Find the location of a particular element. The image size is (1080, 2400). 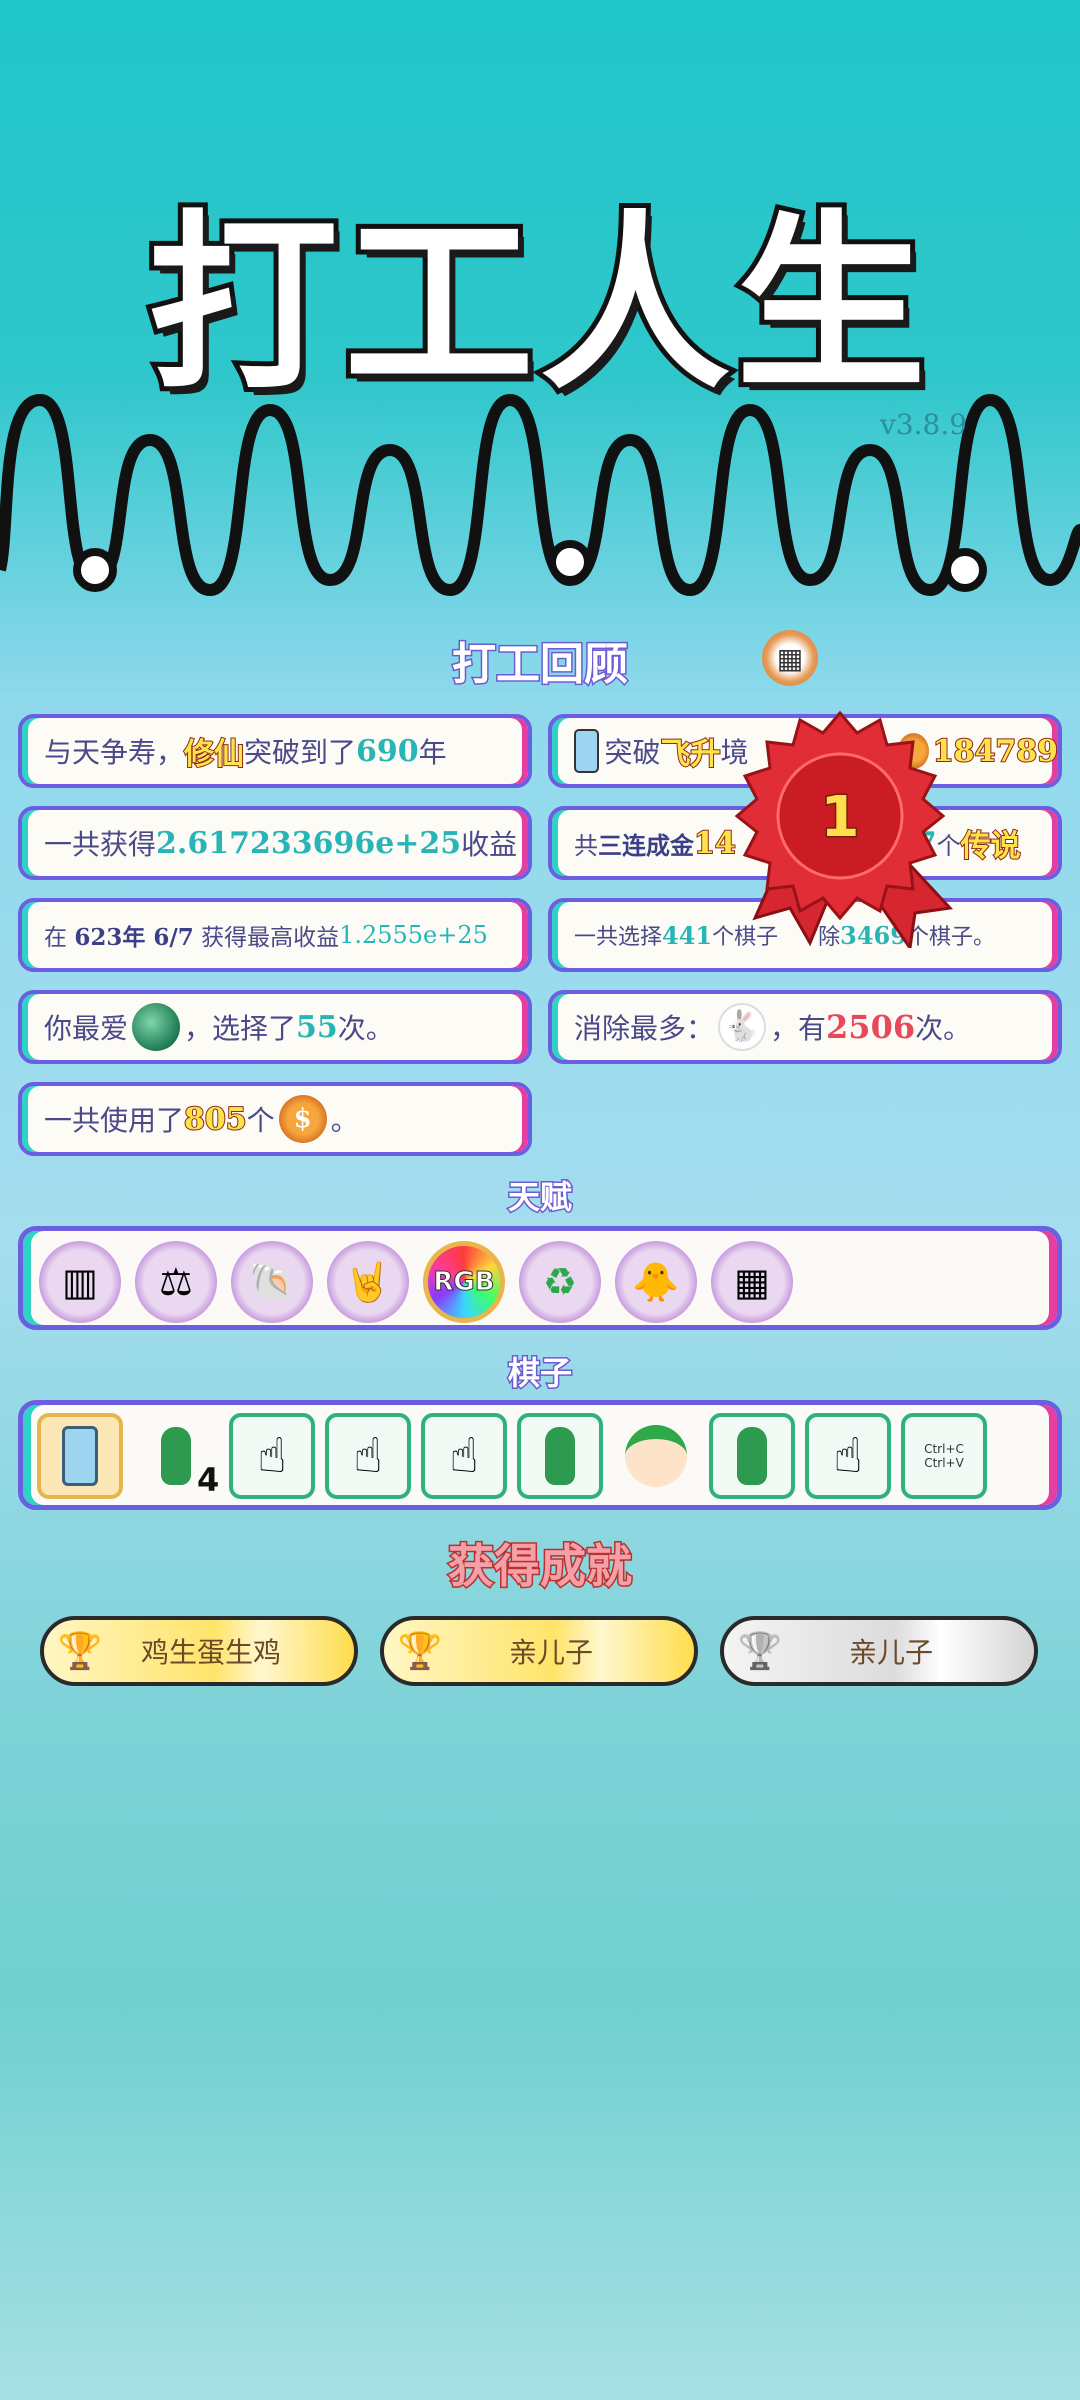

bottle-count: 4 is located at coordinates (208, 1480).